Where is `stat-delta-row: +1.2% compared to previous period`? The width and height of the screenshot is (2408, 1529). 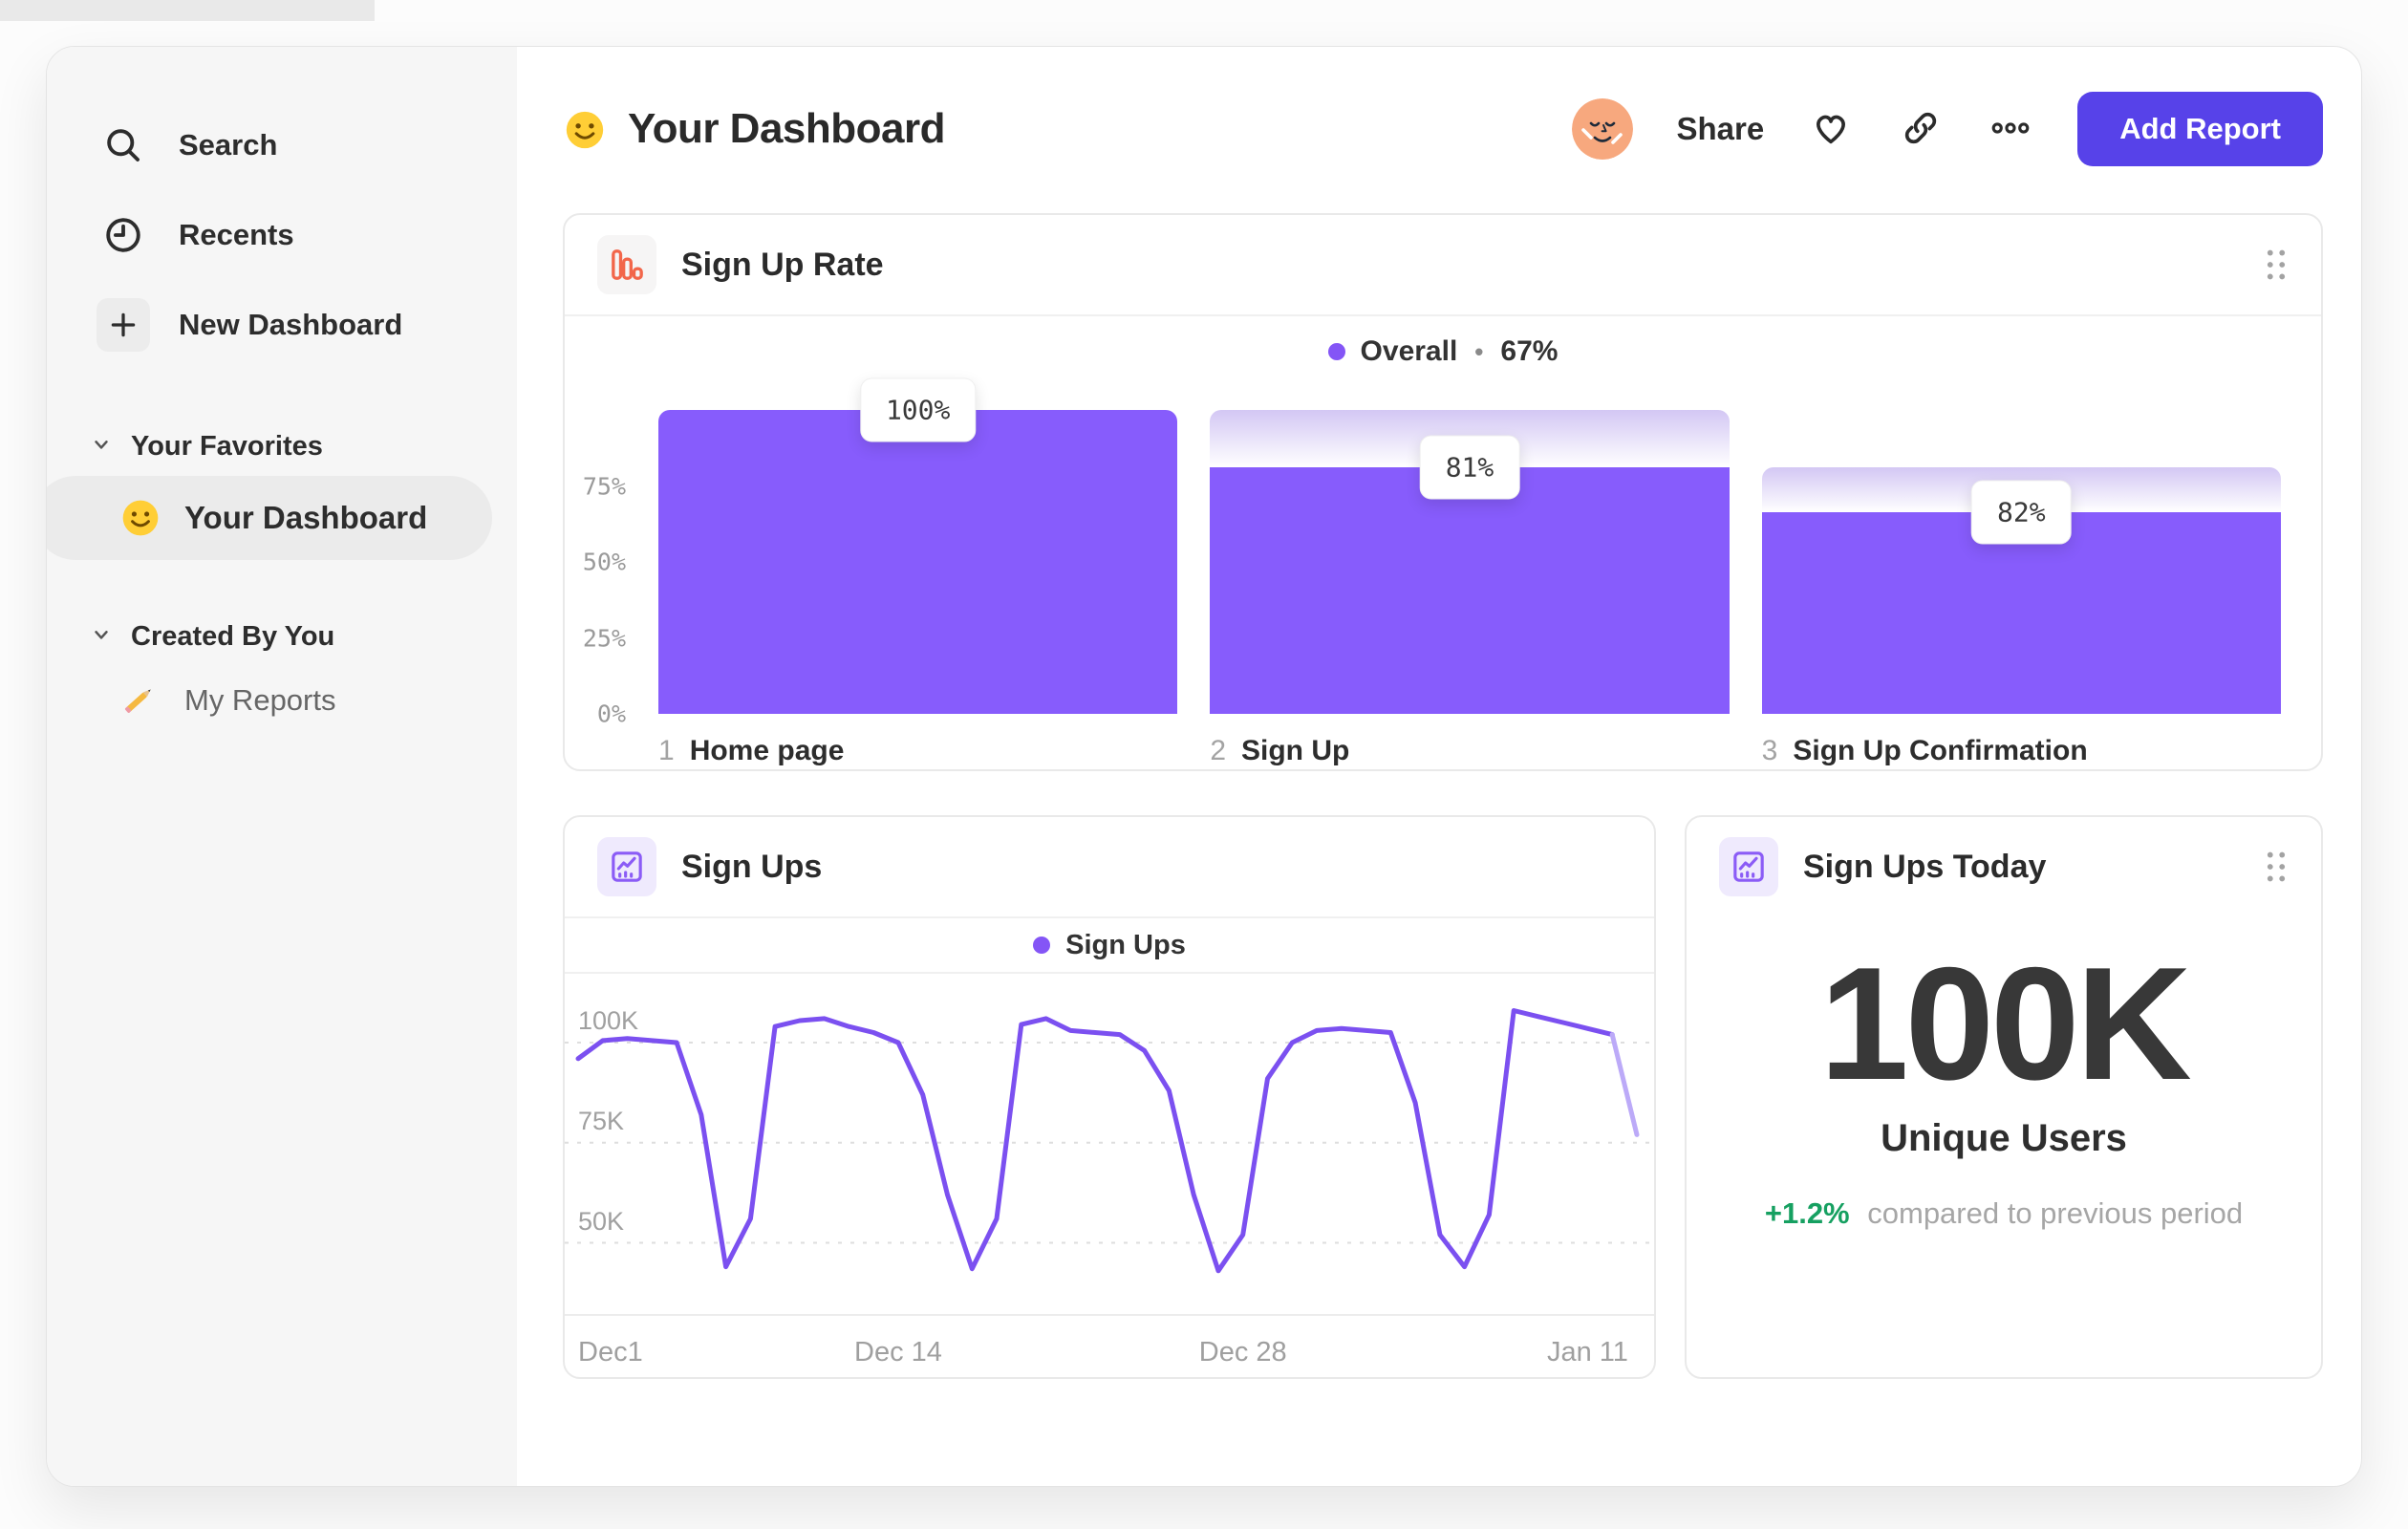
stat-delta-row: +1.2% compared to previous period is located at coordinates (2004, 1213).